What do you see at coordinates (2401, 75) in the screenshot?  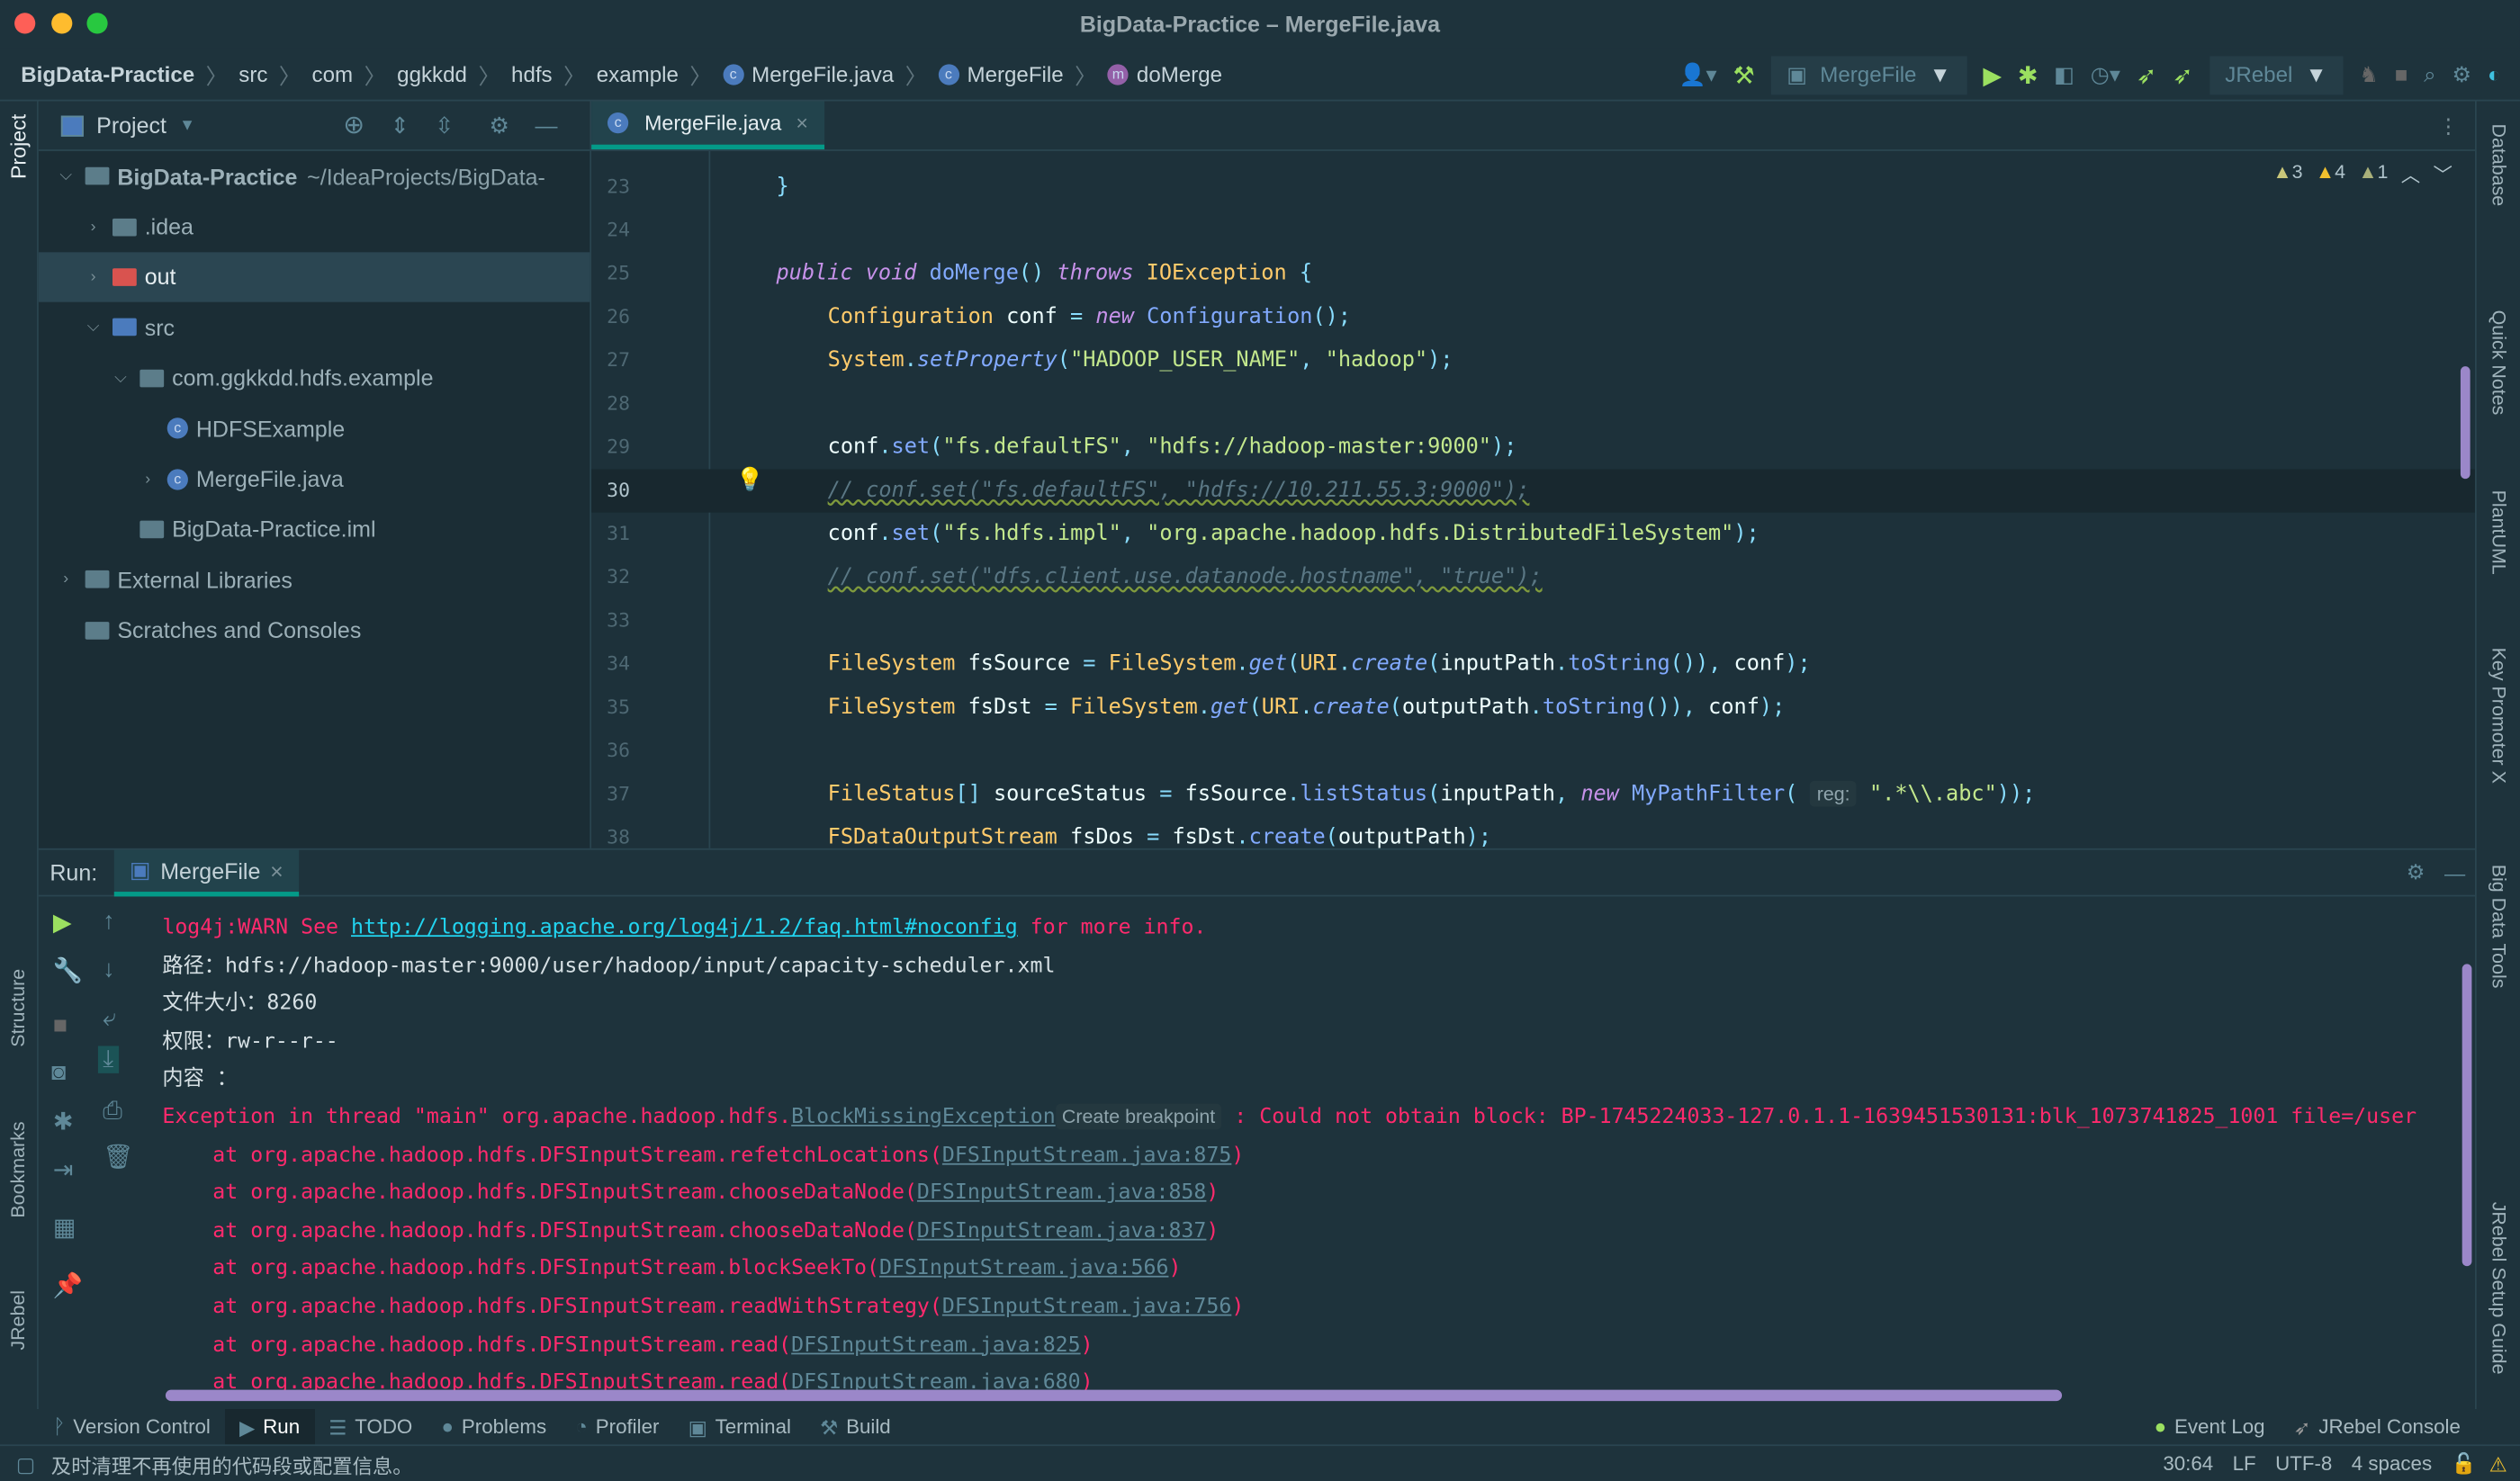 I see `stop-icon: ■` at bounding box center [2401, 75].